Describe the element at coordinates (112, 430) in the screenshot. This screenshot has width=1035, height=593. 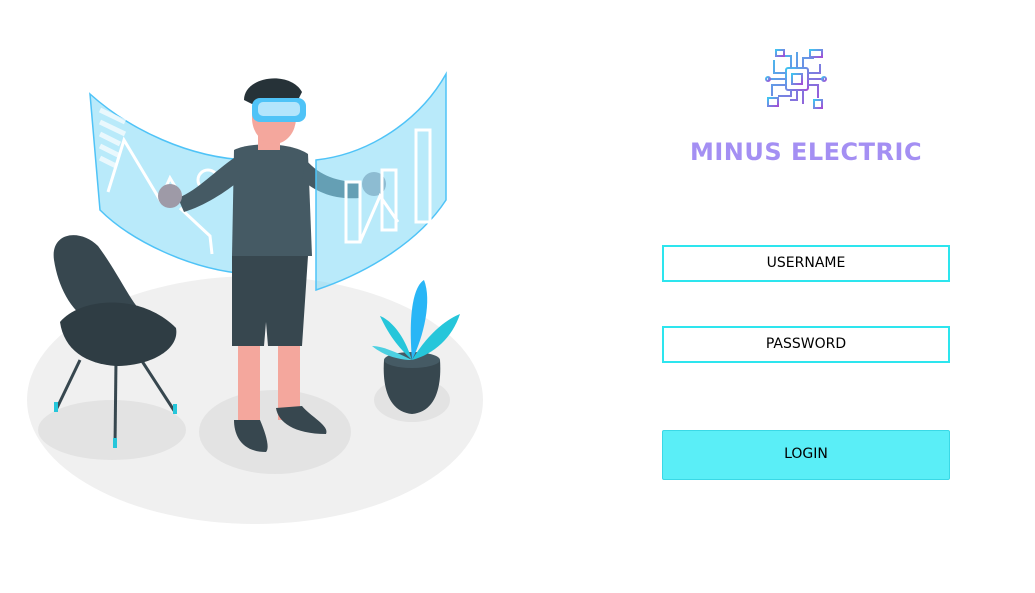
I see `chair-shadow` at that location.